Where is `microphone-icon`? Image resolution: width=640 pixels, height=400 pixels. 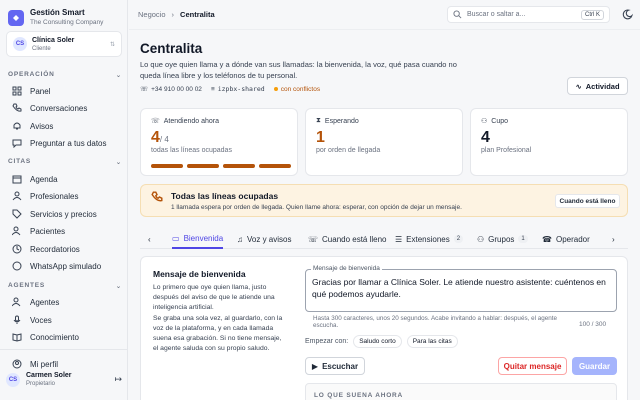
microphone-icon is located at coordinates (17, 319).